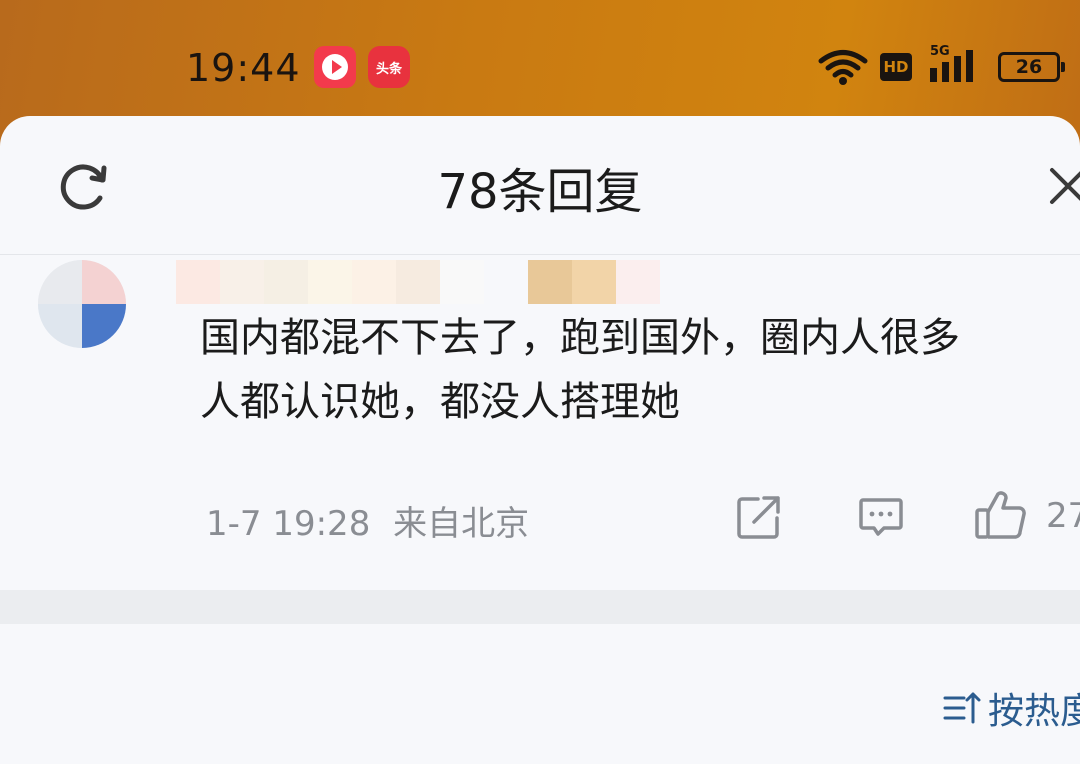 This screenshot has width=1080, height=764. I want to click on sort-by-hot-button: 按热度, so click(1034, 708).